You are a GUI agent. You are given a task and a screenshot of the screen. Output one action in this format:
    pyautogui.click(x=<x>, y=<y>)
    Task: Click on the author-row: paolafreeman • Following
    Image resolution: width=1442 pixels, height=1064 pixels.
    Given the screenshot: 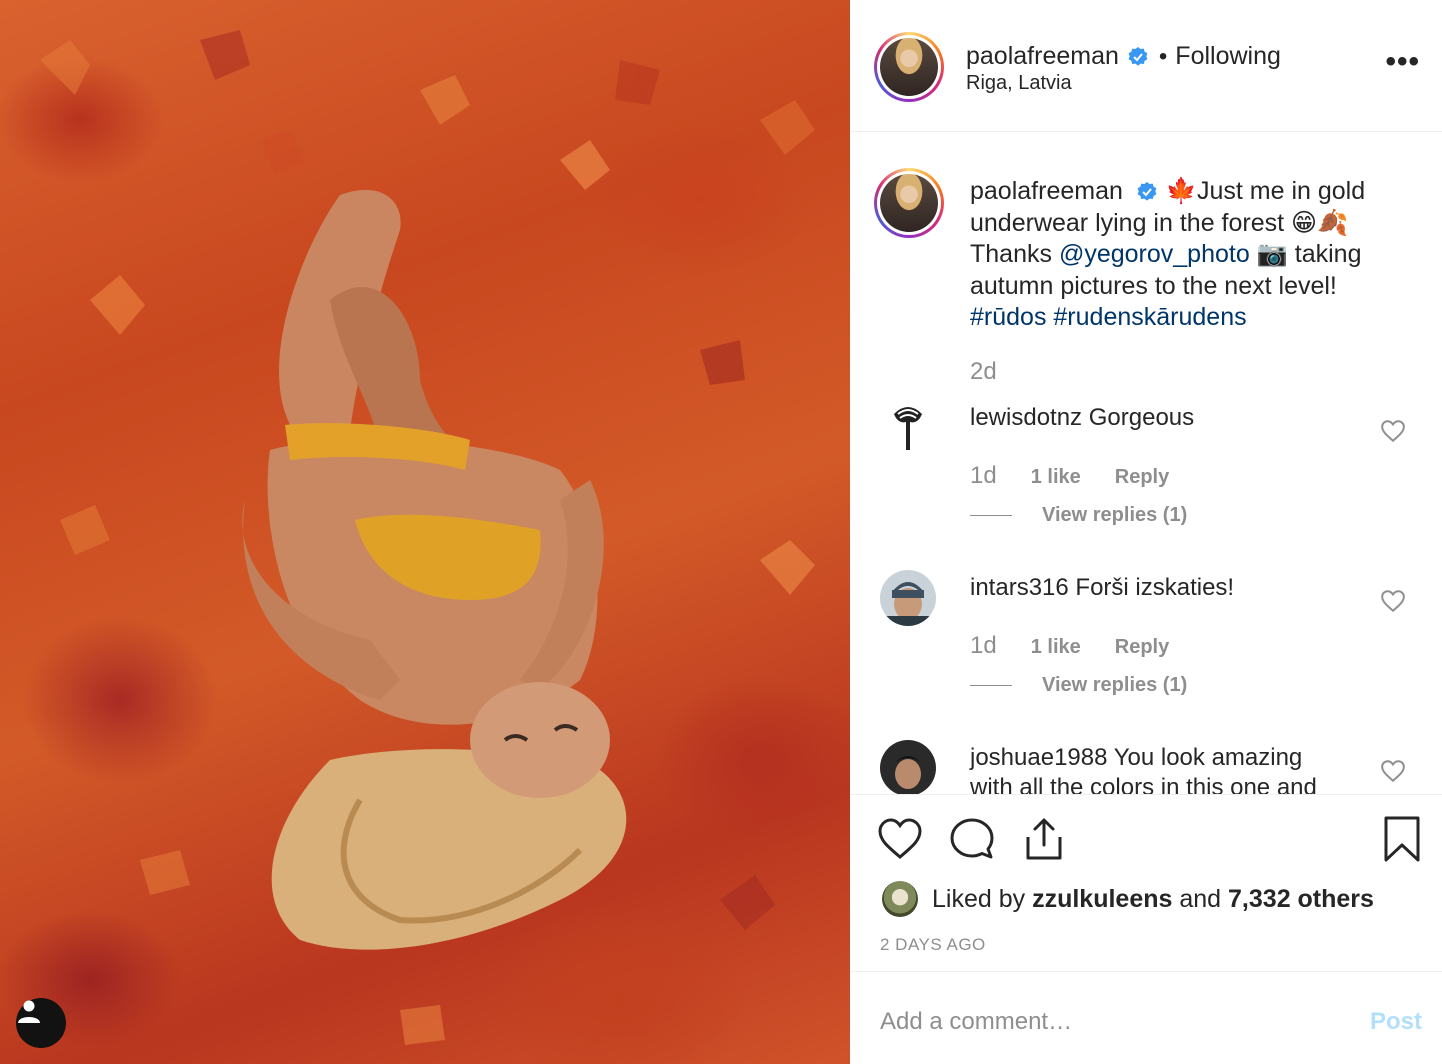 What is the action you would take?
    pyautogui.click(x=1123, y=56)
    